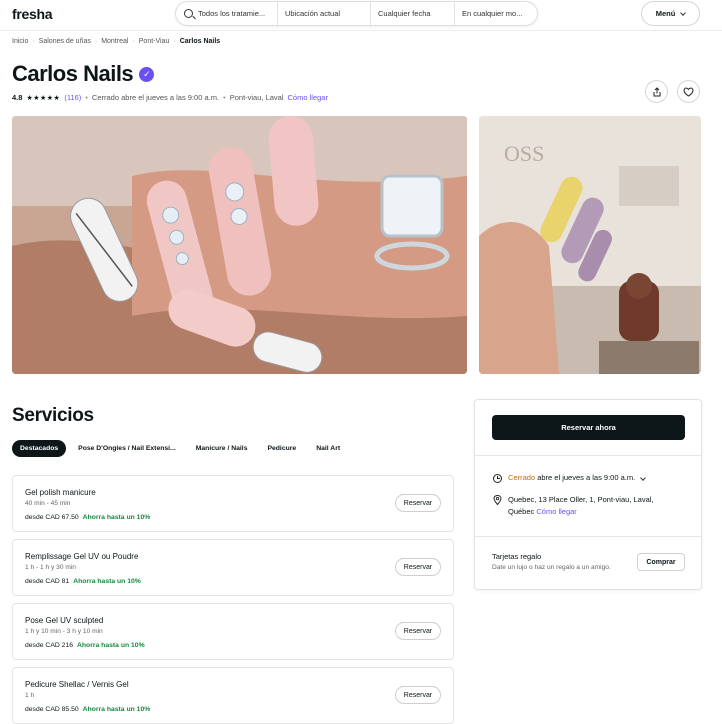 This screenshot has height=724, width=722. Describe the element at coordinates (48, 503) in the screenshot. I see `service-duration: 40 min - 45 min` at that location.